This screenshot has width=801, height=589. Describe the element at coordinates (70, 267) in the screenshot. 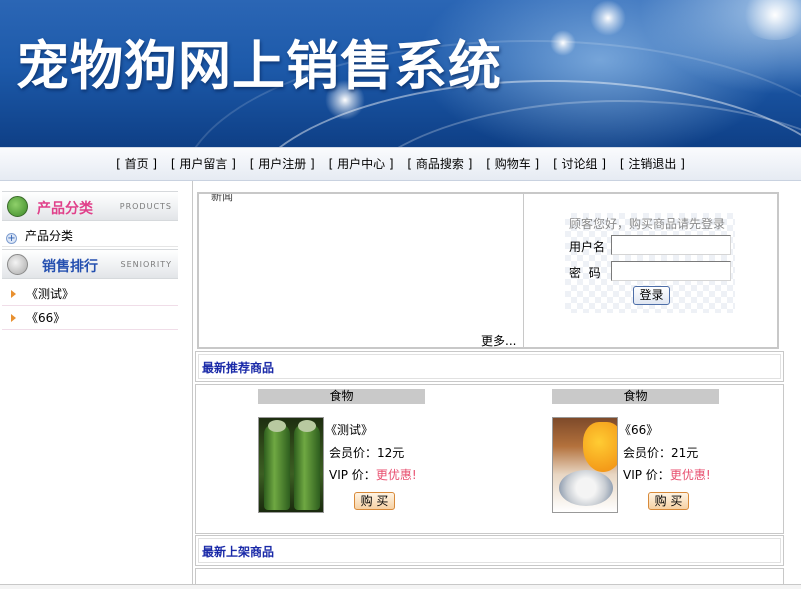

I see `ranking-header-title: 销售排行` at that location.